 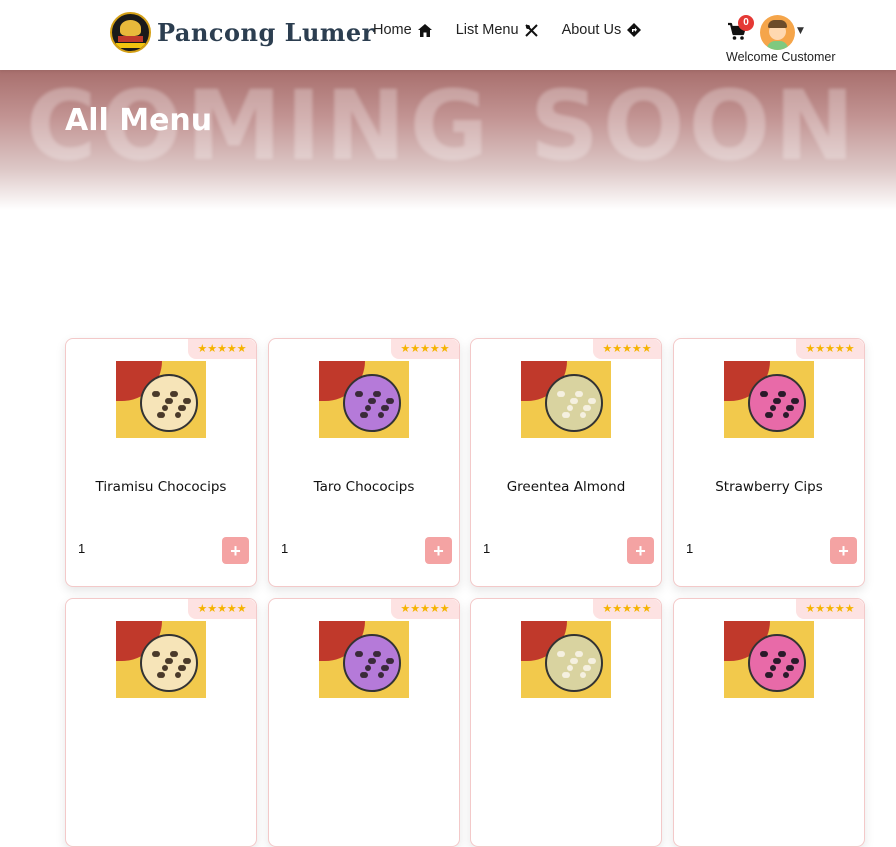 I want to click on menu-card: ★★★★★ Taro Chococips 1 +, so click(x=364, y=462).